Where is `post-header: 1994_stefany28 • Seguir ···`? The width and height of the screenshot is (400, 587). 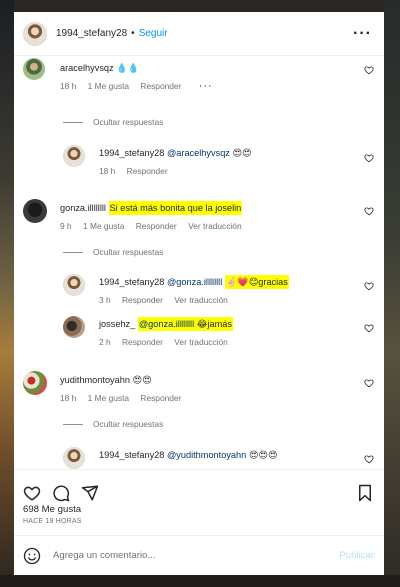
post-header: 1994_stefany28 • Seguir ··· is located at coordinates (199, 34).